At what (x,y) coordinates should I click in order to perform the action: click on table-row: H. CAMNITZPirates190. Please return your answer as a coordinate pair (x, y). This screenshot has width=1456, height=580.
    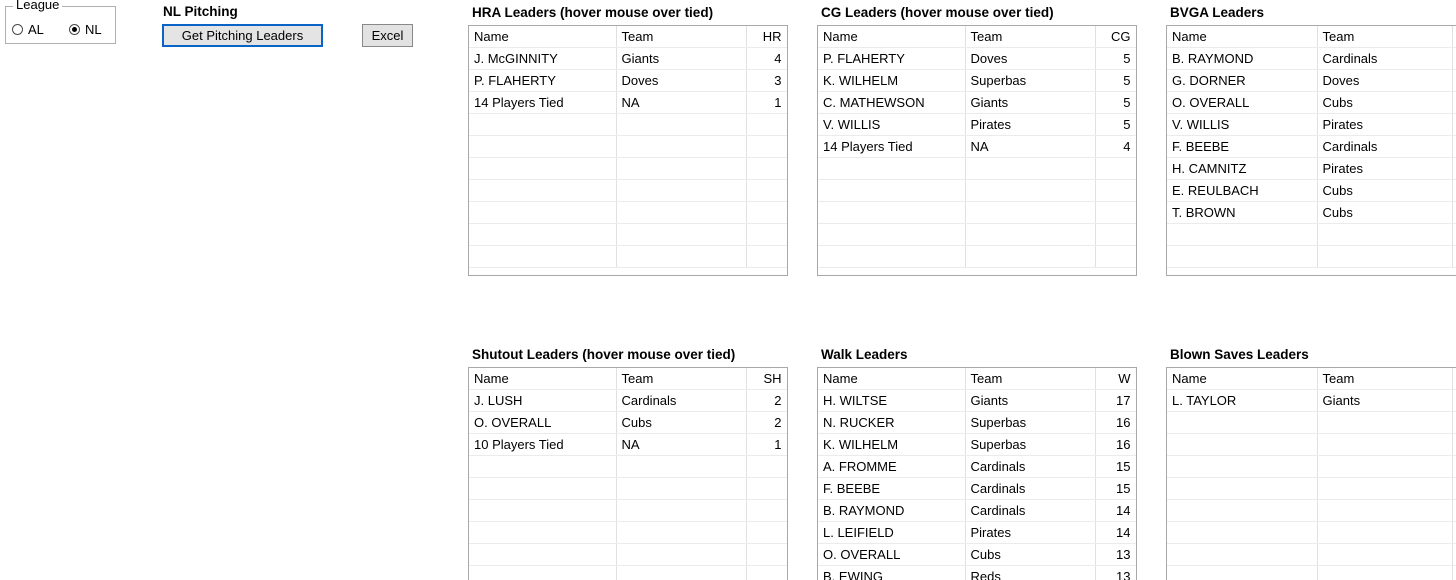
    Looking at the image, I should click on (1311, 168).